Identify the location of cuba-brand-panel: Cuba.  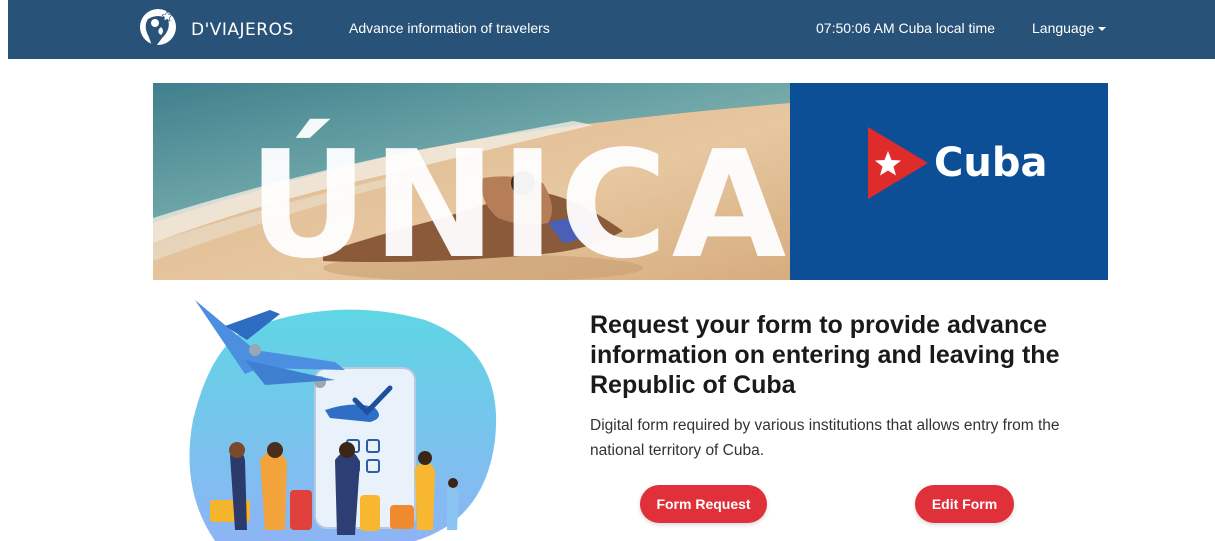
(949, 181).